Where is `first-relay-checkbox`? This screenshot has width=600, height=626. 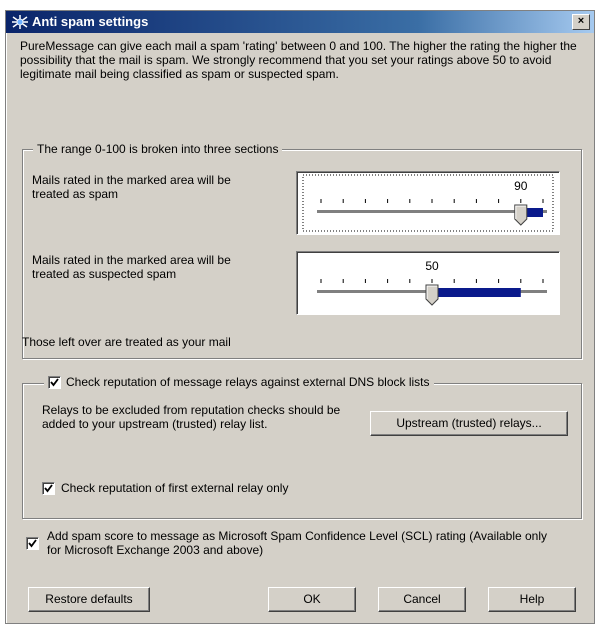 first-relay-checkbox is located at coordinates (48, 488).